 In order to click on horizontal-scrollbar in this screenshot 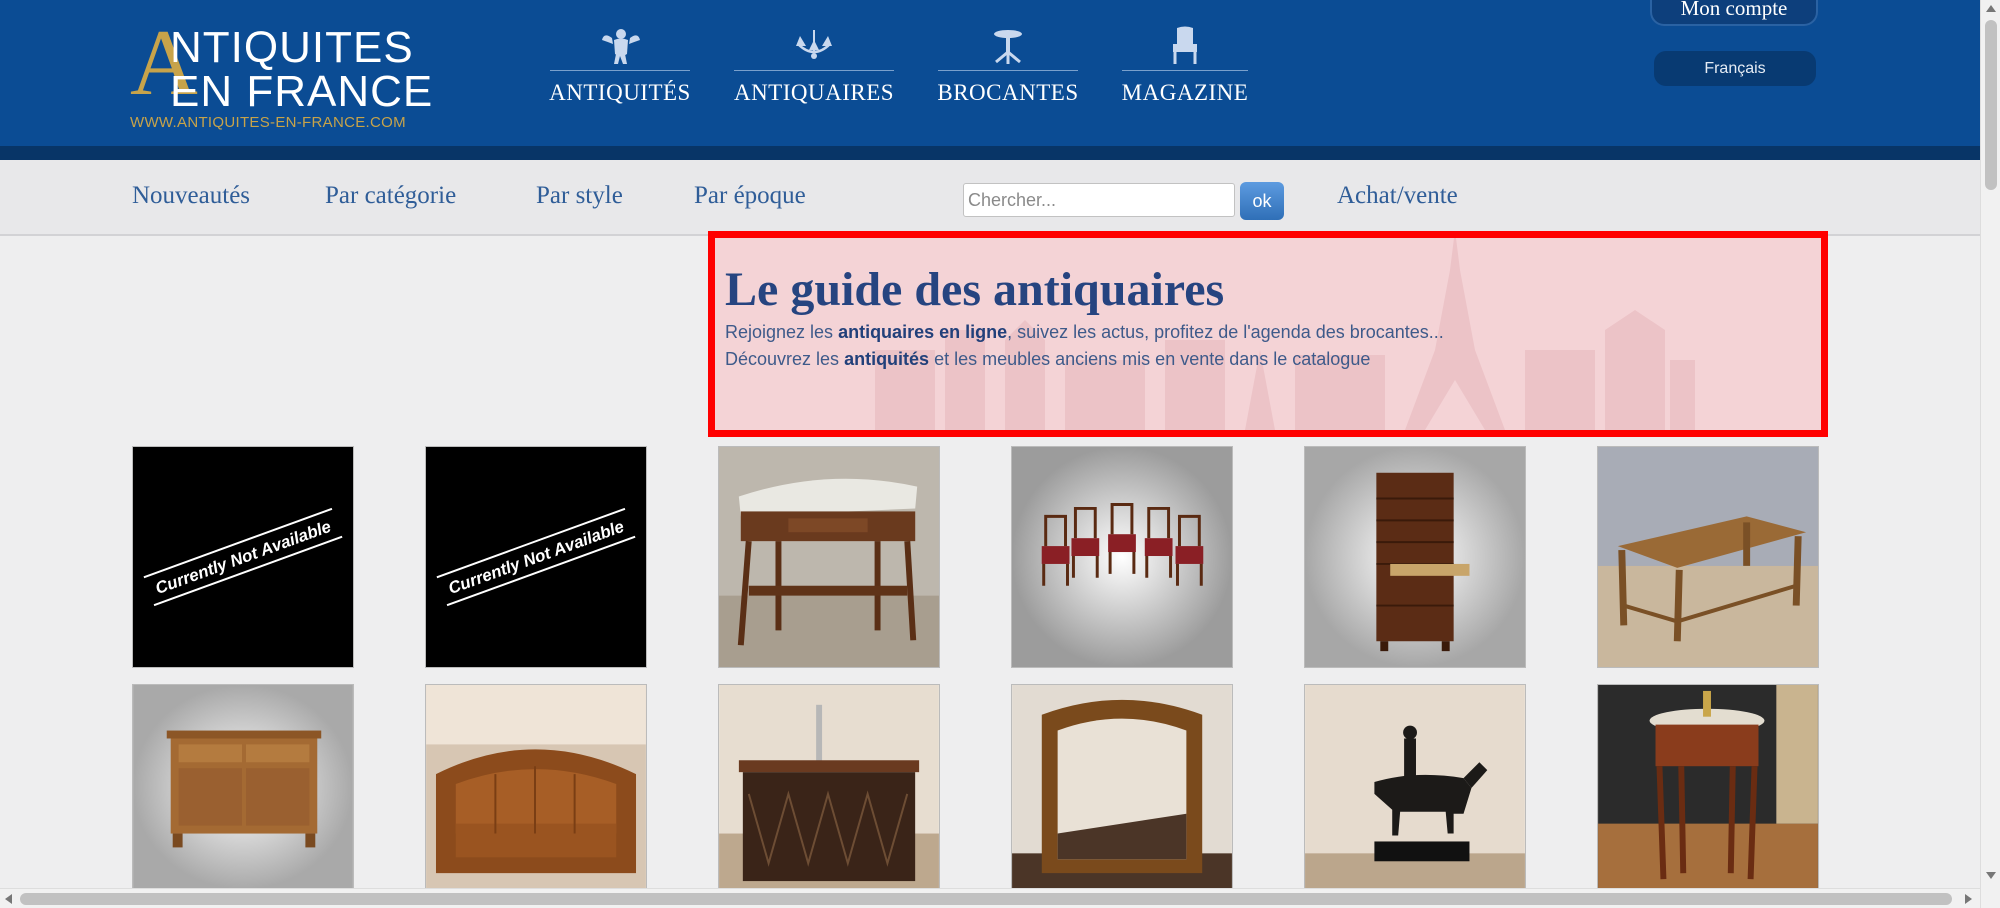, I will do `click(990, 898)`.